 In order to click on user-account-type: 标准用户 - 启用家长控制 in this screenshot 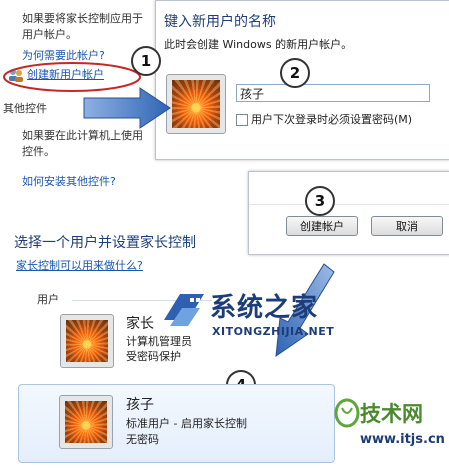, I will do `click(186, 423)`.